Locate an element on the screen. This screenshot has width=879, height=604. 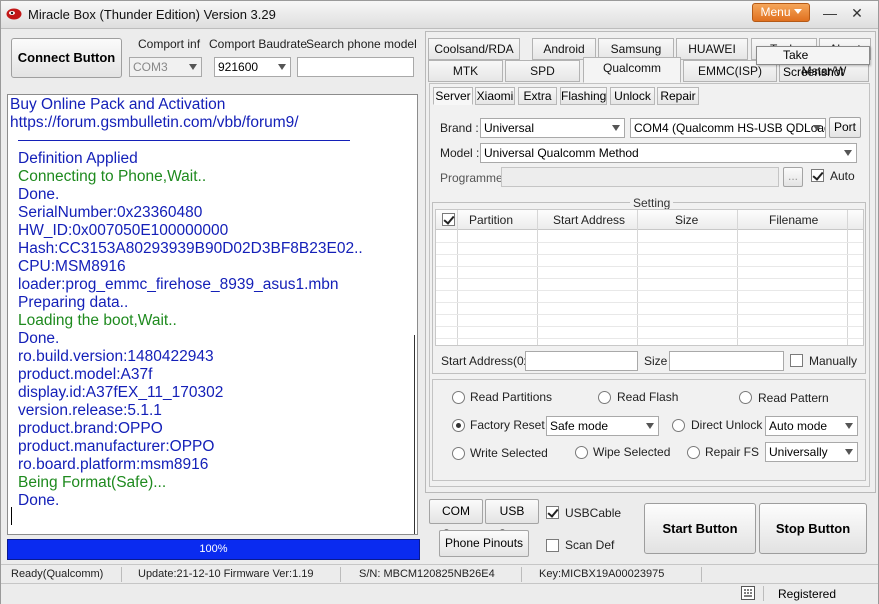
log-line: product.brand:OPPO is located at coordinates (90, 428).